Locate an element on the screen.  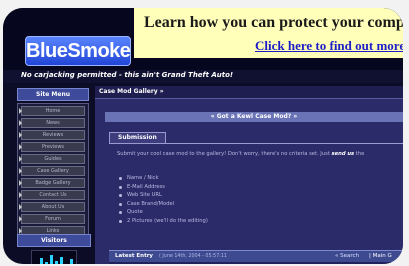
menu-item-reviews: Reviews is located at coordinates (52, 135).